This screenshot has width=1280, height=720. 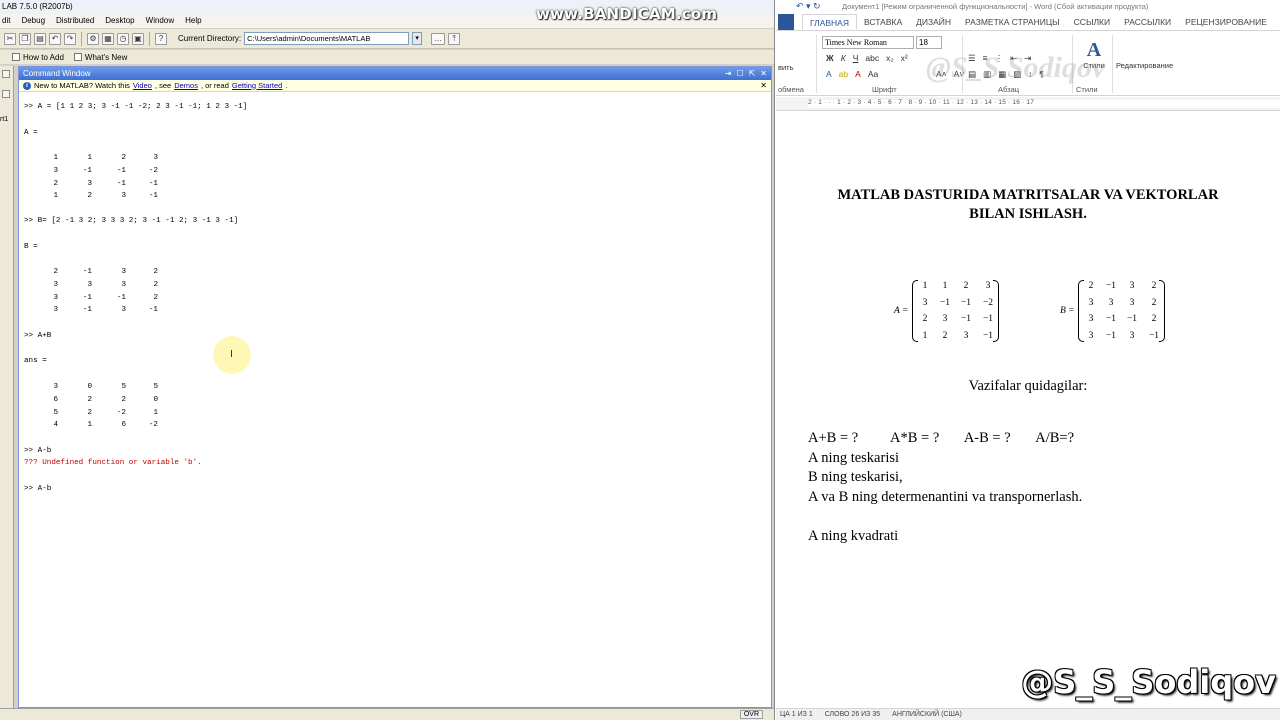 What do you see at coordinates (927, 714) in the screenshot?
I see `language: АНГЛИЙСКИЙ (США)` at bounding box center [927, 714].